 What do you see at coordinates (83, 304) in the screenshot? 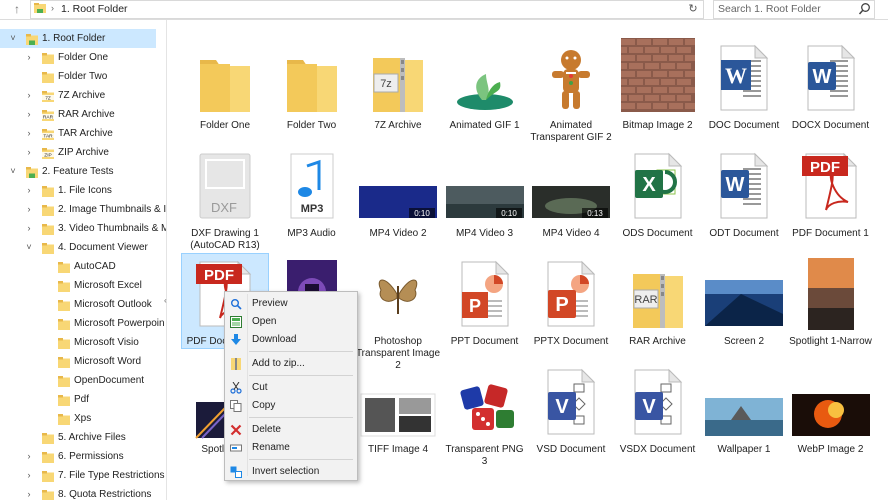
I see `sidebar-item-14: Microsoft Outlook` at bounding box center [83, 304].